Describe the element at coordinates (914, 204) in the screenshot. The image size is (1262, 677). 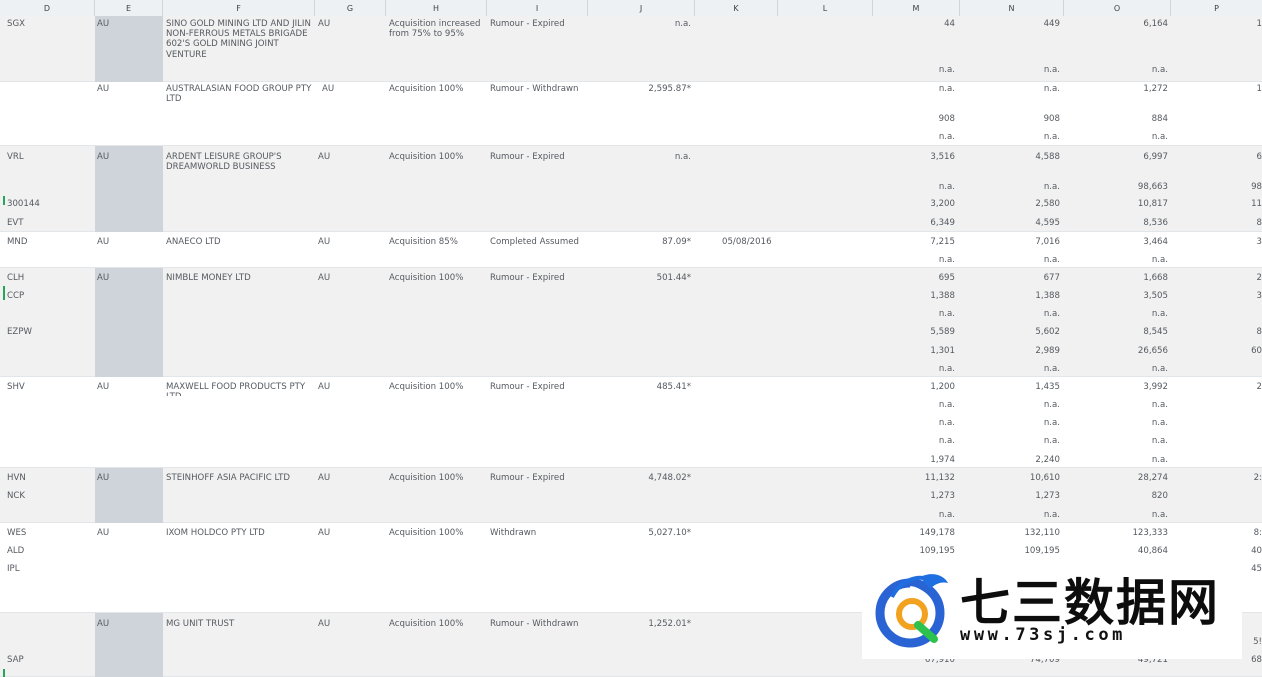
I see `cell-m: 3,200` at that location.